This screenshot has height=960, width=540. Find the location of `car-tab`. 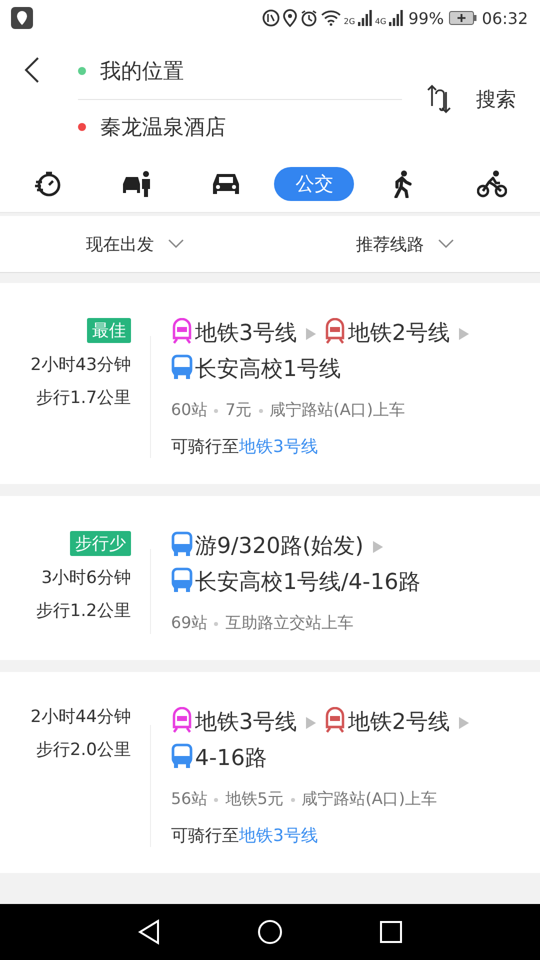

car-tab is located at coordinates (225, 184).